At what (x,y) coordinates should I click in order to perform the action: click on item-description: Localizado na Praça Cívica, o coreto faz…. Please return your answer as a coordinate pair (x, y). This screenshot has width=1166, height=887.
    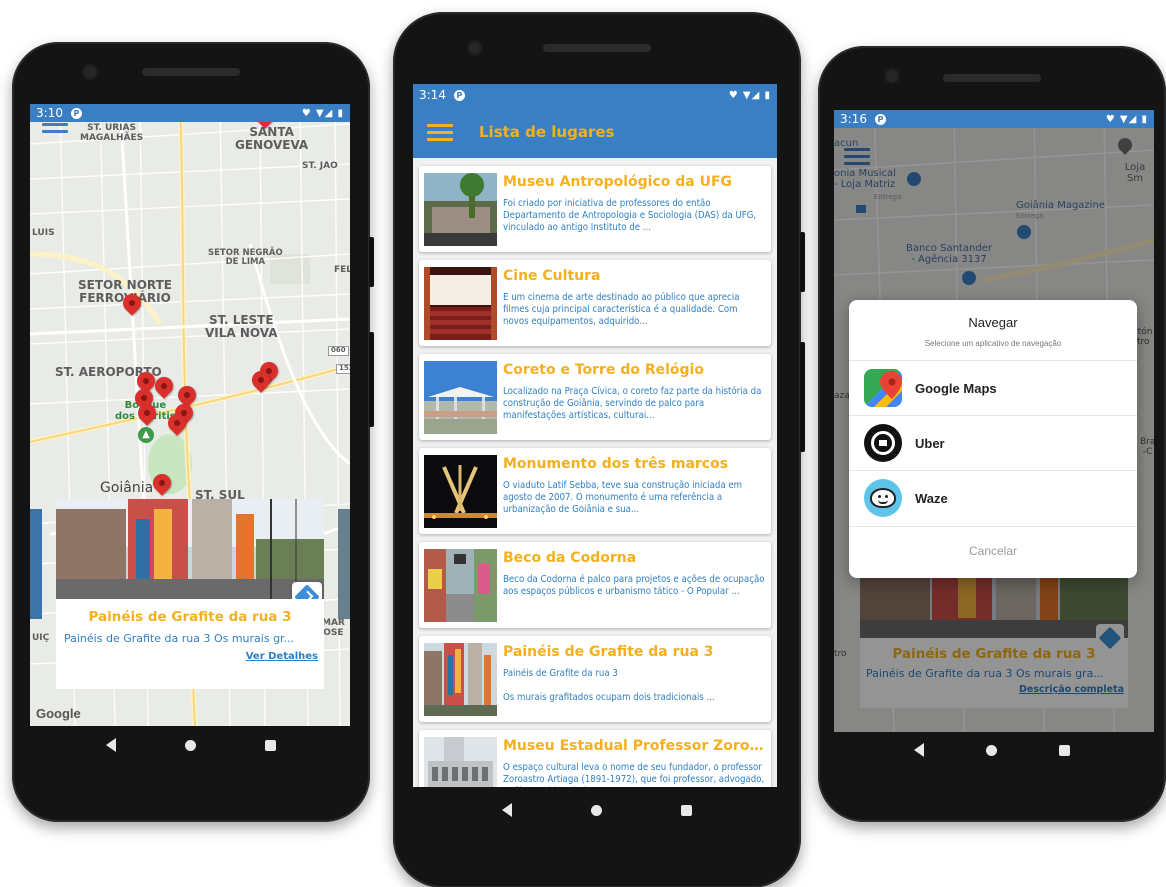
    Looking at the image, I should click on (632, 403).